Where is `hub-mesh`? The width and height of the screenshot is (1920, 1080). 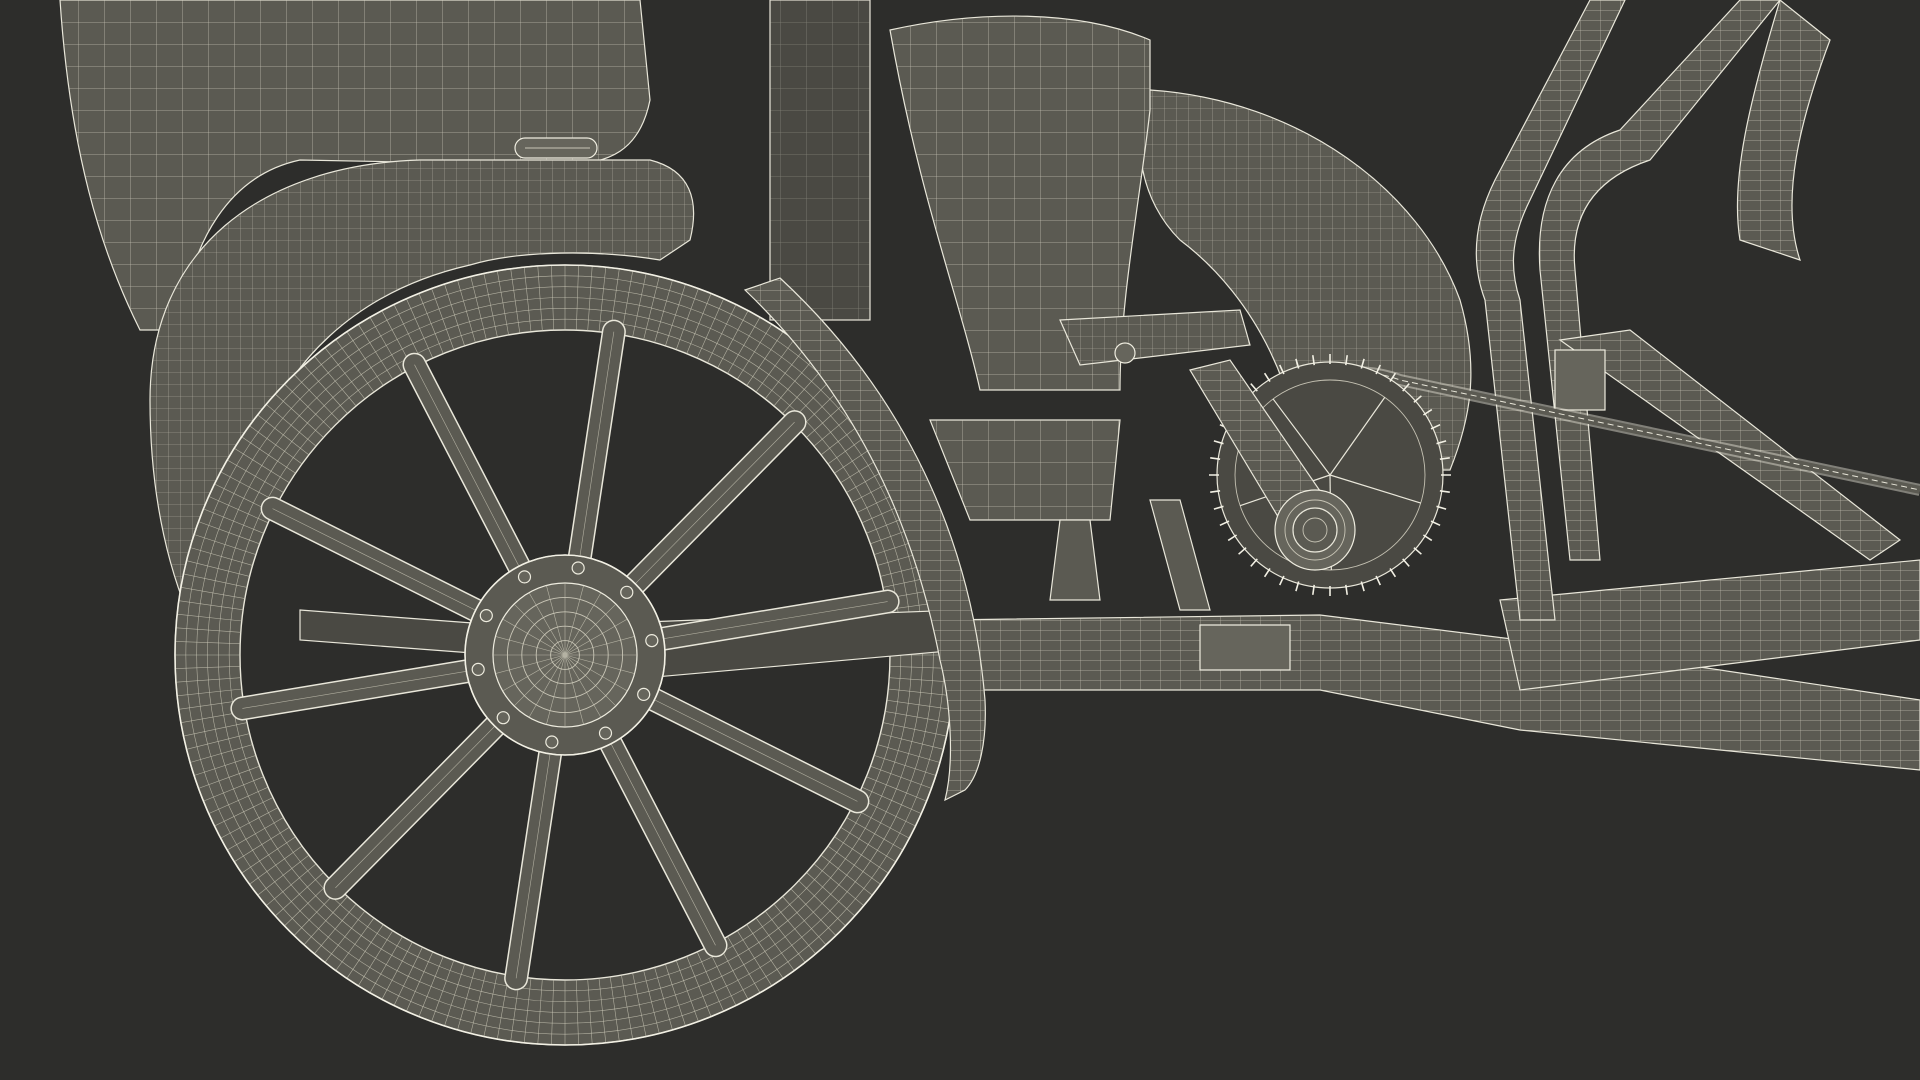 hub-mesh is located at coordinates (565, 655).